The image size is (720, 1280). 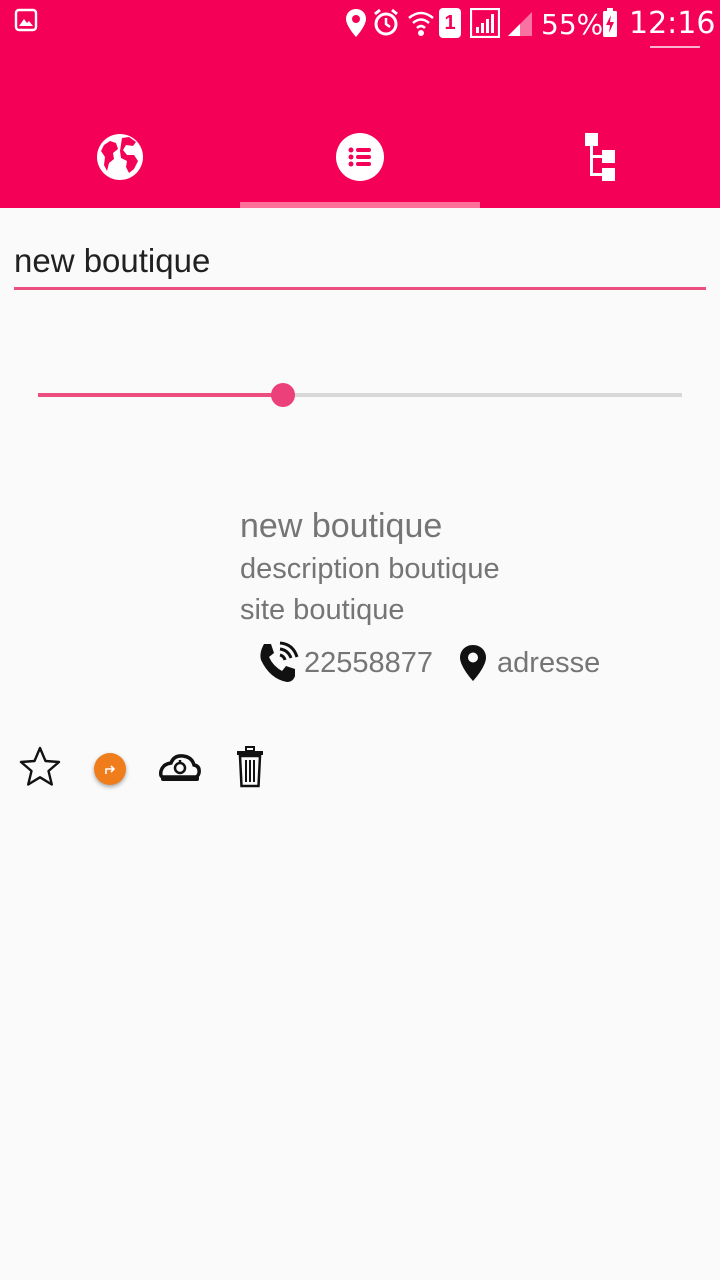 I want to click on trash-icon, so click(x=250, y=769).